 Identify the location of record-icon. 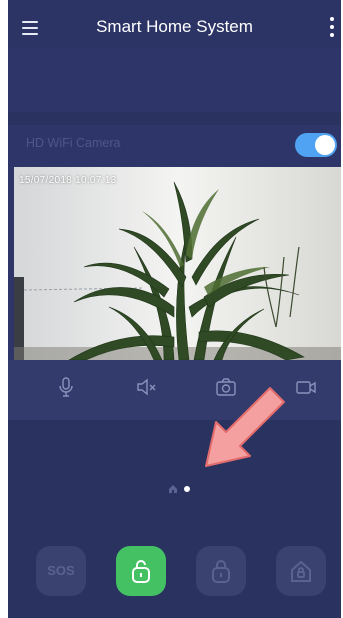
(306, 387).